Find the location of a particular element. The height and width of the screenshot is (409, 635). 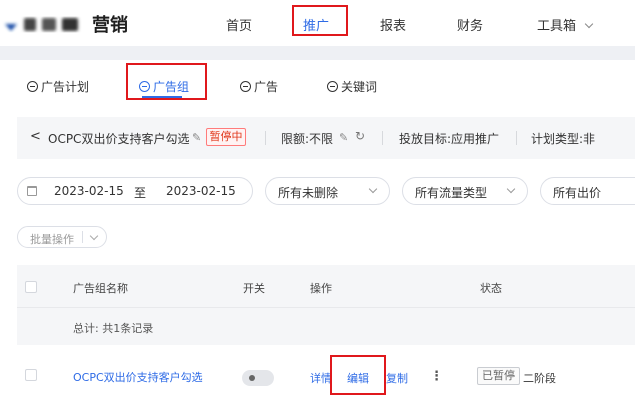

delete-status-select: 所有未删除 is located at coordinates (327, 191).